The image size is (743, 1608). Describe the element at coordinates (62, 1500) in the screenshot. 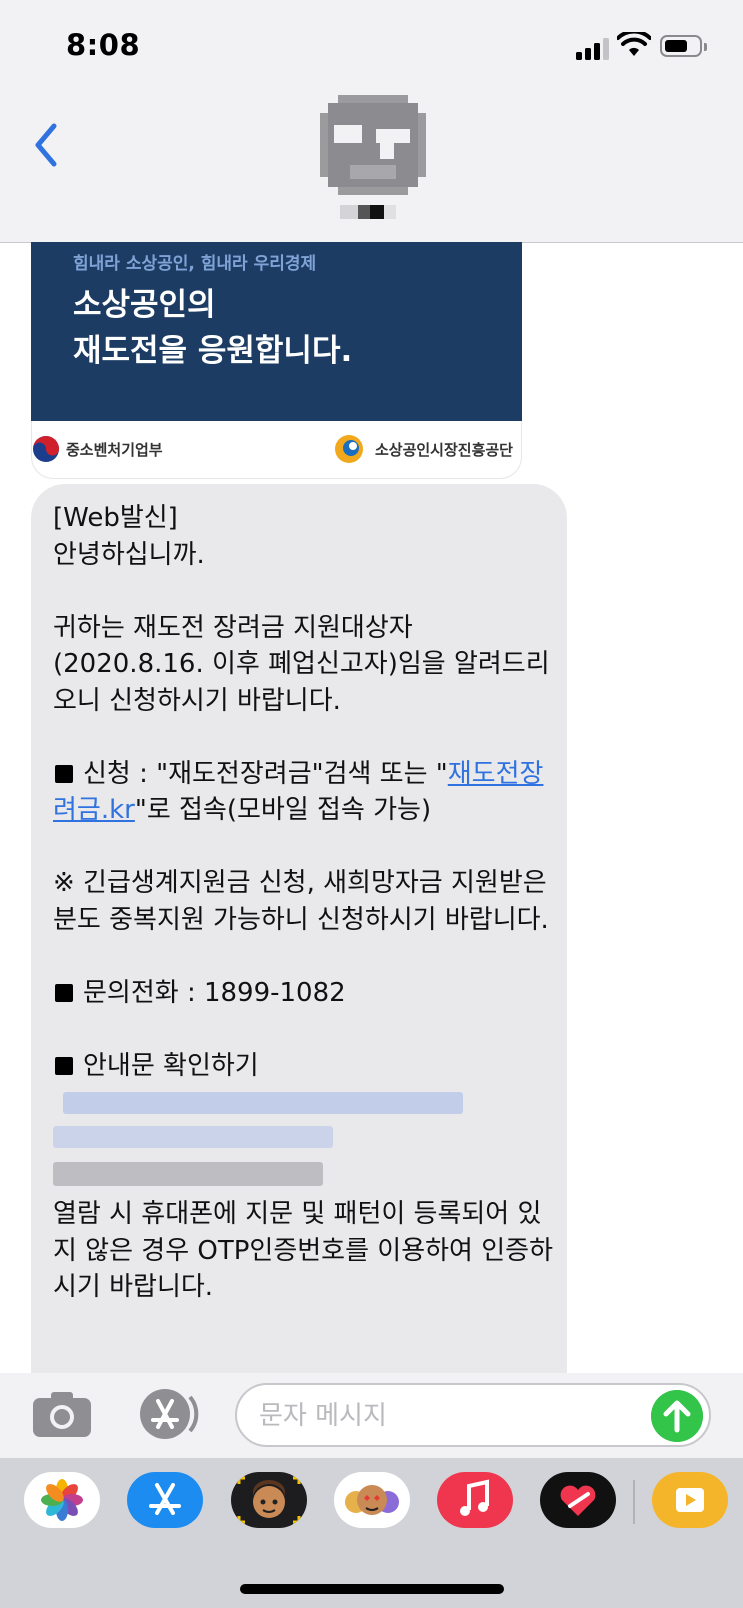

I see `photos-icon` at that location.